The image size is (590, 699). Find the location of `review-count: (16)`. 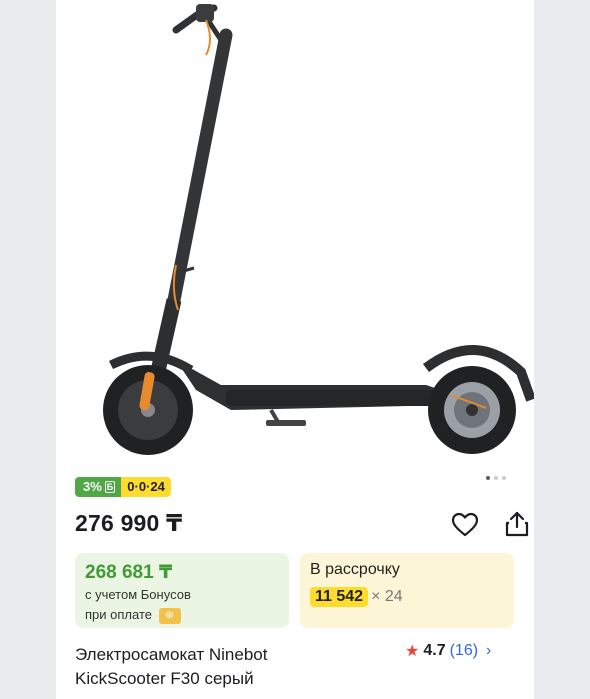

review-count: (16) is located at coordinates (464, 651).